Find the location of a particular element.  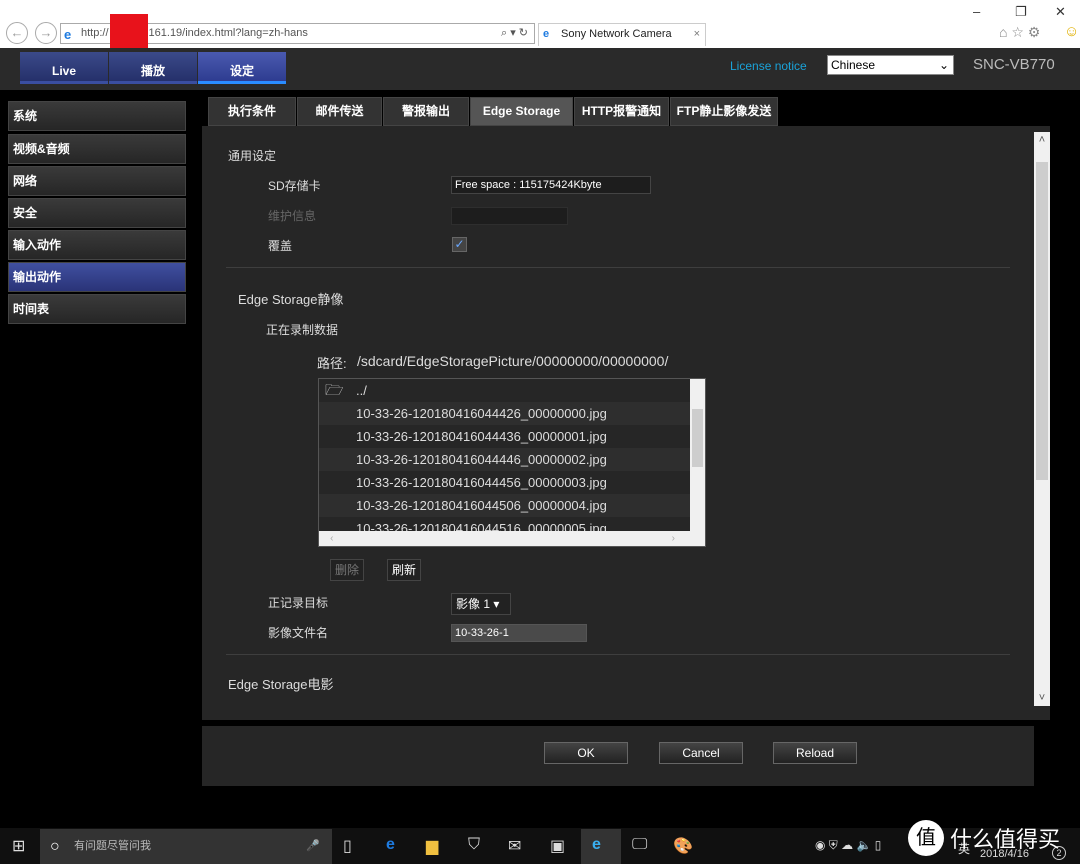

sidebar-item-security: 安全 is located at coordinates (97, 213).